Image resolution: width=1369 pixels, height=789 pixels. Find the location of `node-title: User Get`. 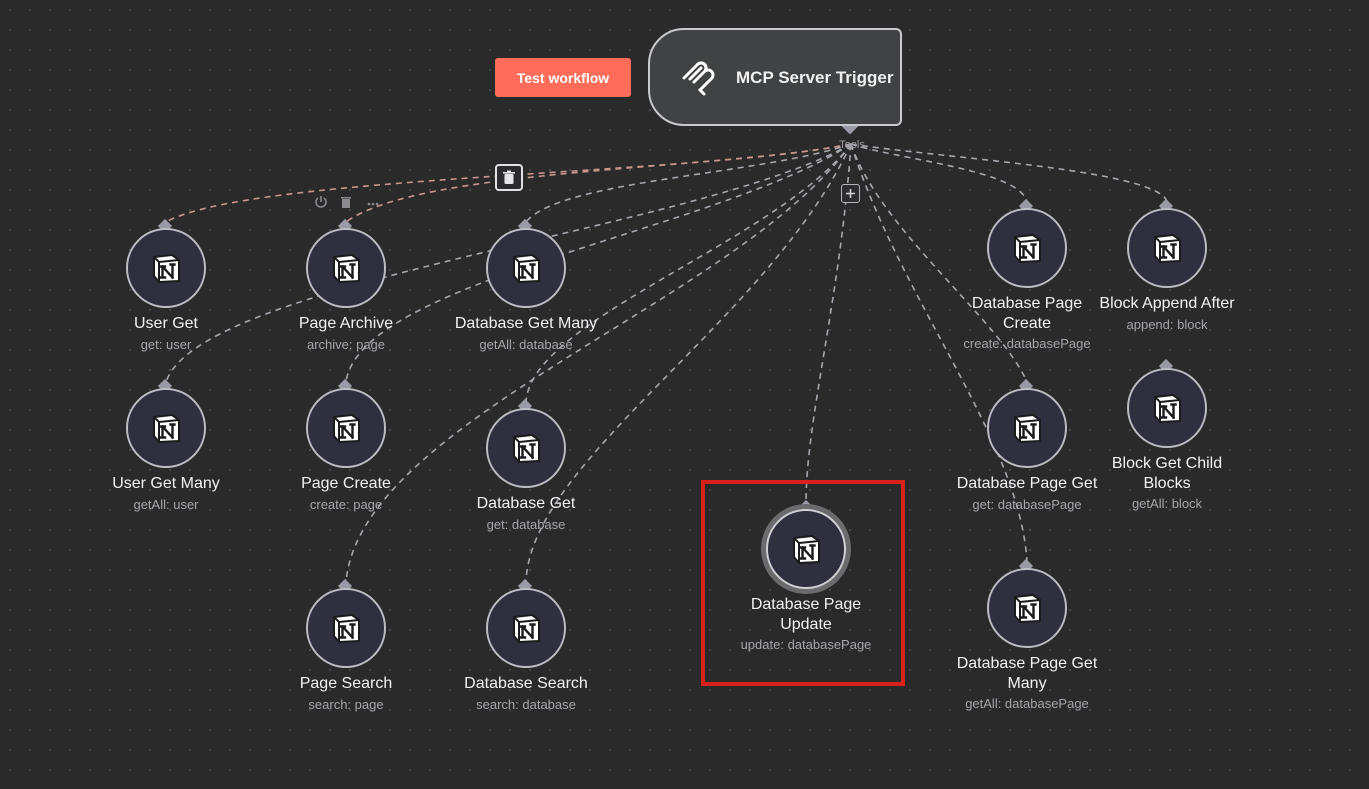

node-title: User Get is located at coordinates (165, 323).